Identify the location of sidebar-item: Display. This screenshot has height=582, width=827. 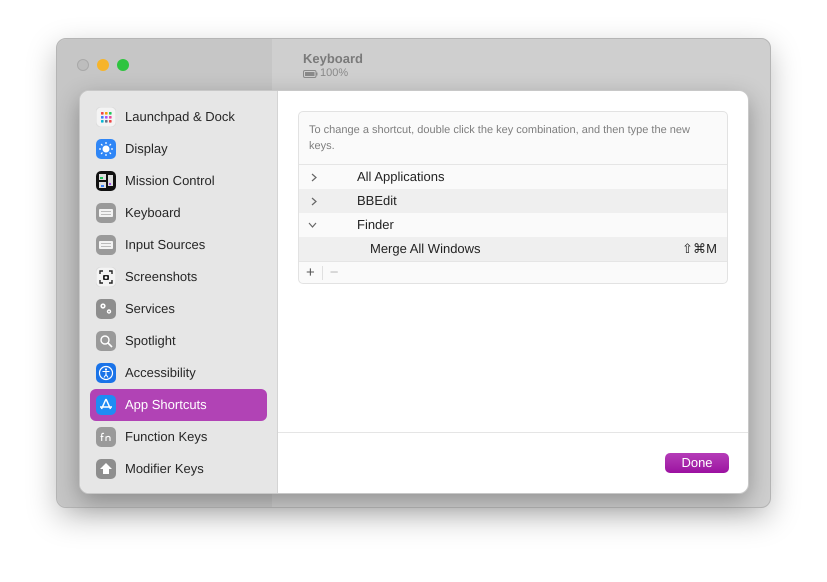
(178, 149).